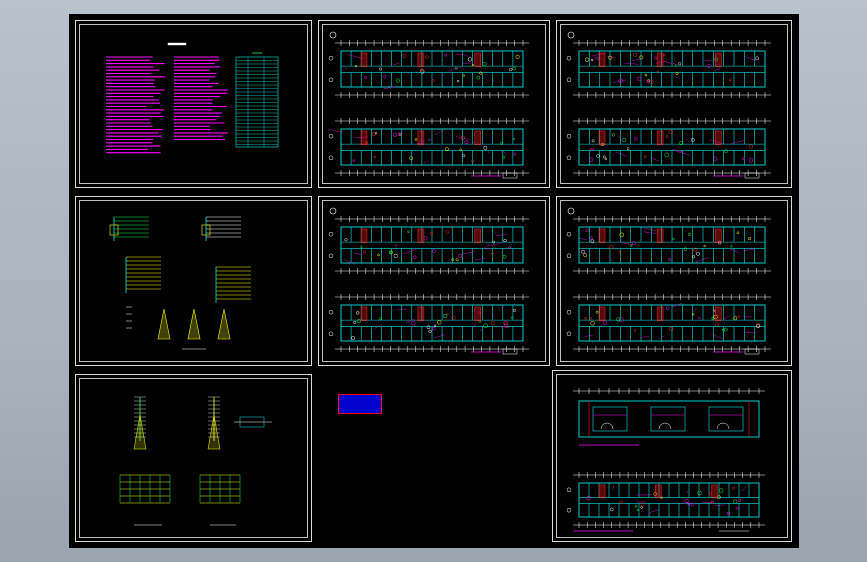 Image resolution: width=867 pixels, height=562 pixels. Describe the element at coordinates (192, 98) in the screenshot. I see `design-notes-drawing` at that location.